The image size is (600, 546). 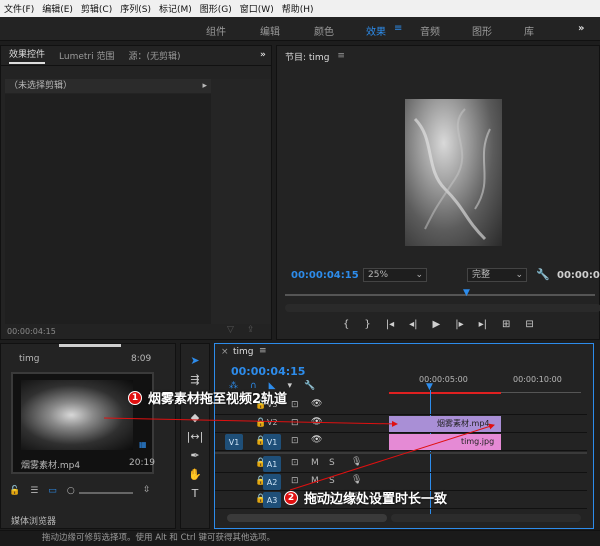 I want to click on status-bar: 拖动边缘可修剪选择项。使用 Alt 和 Ctrl 键可获得其他选项。, so click(x=300, y=538).